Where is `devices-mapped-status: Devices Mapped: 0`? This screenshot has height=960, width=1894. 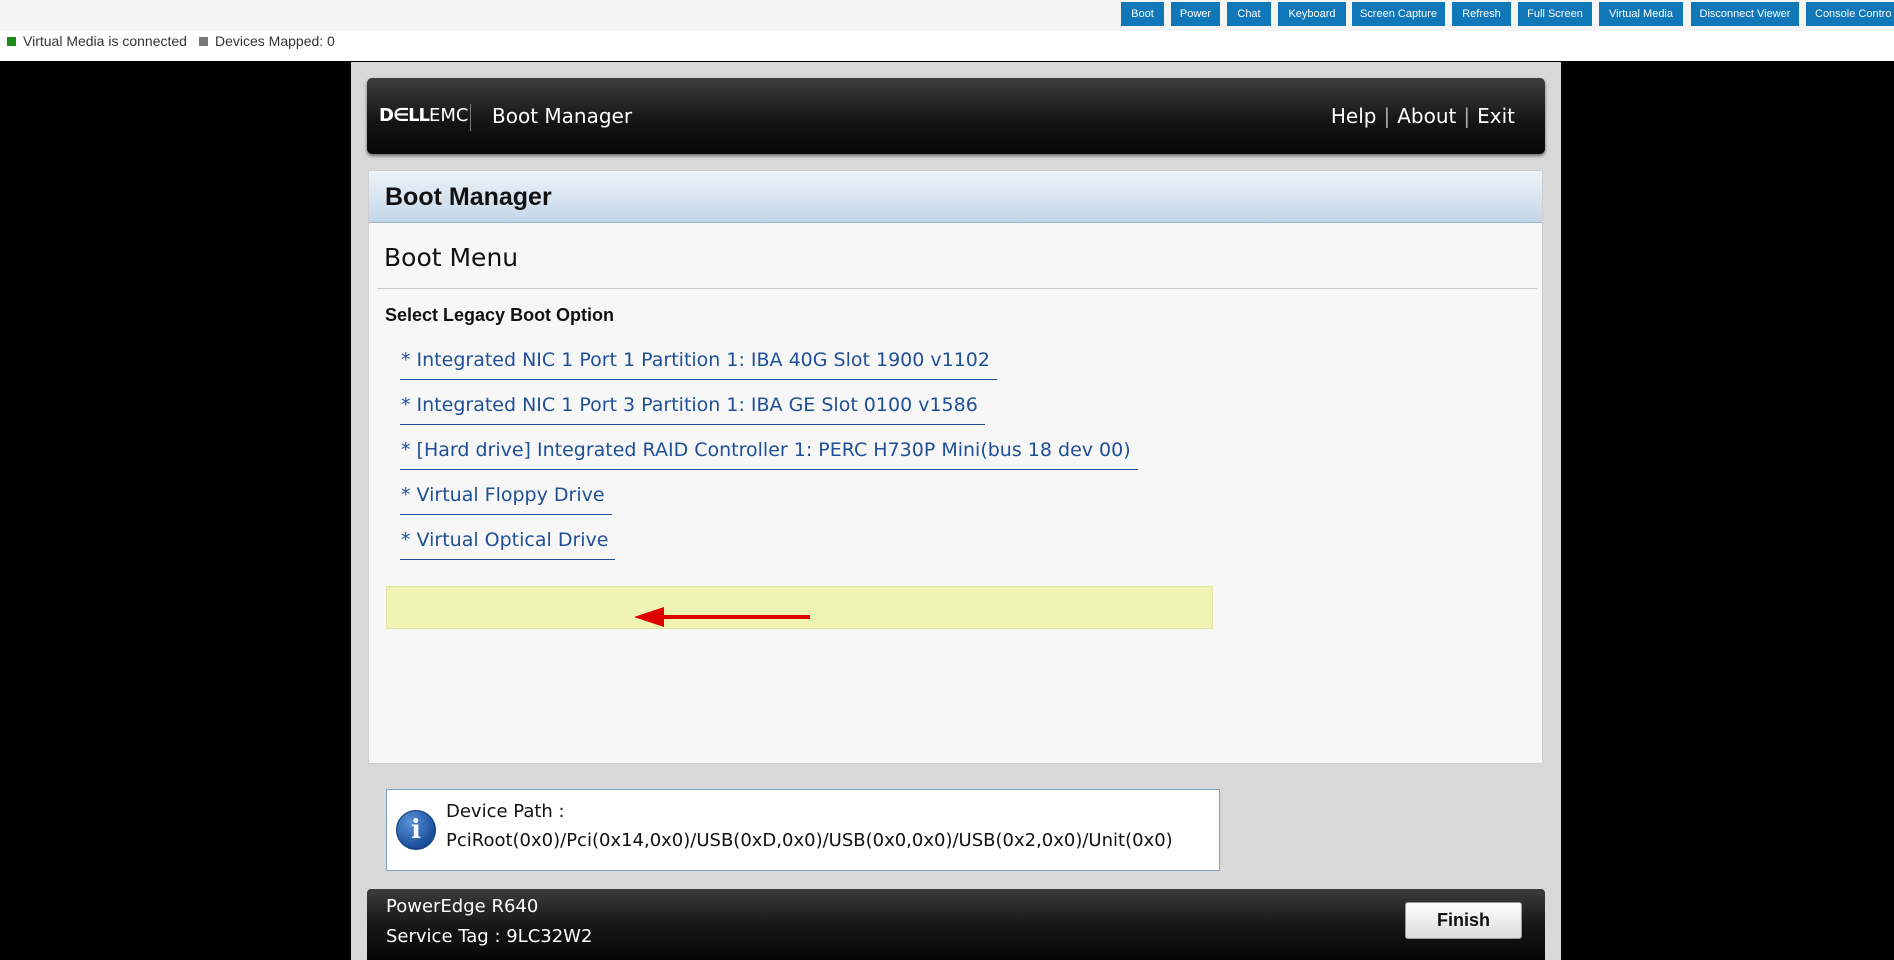
devices-mapped-status: Devices Mapped: 0 is located at coordinates (267, 41).